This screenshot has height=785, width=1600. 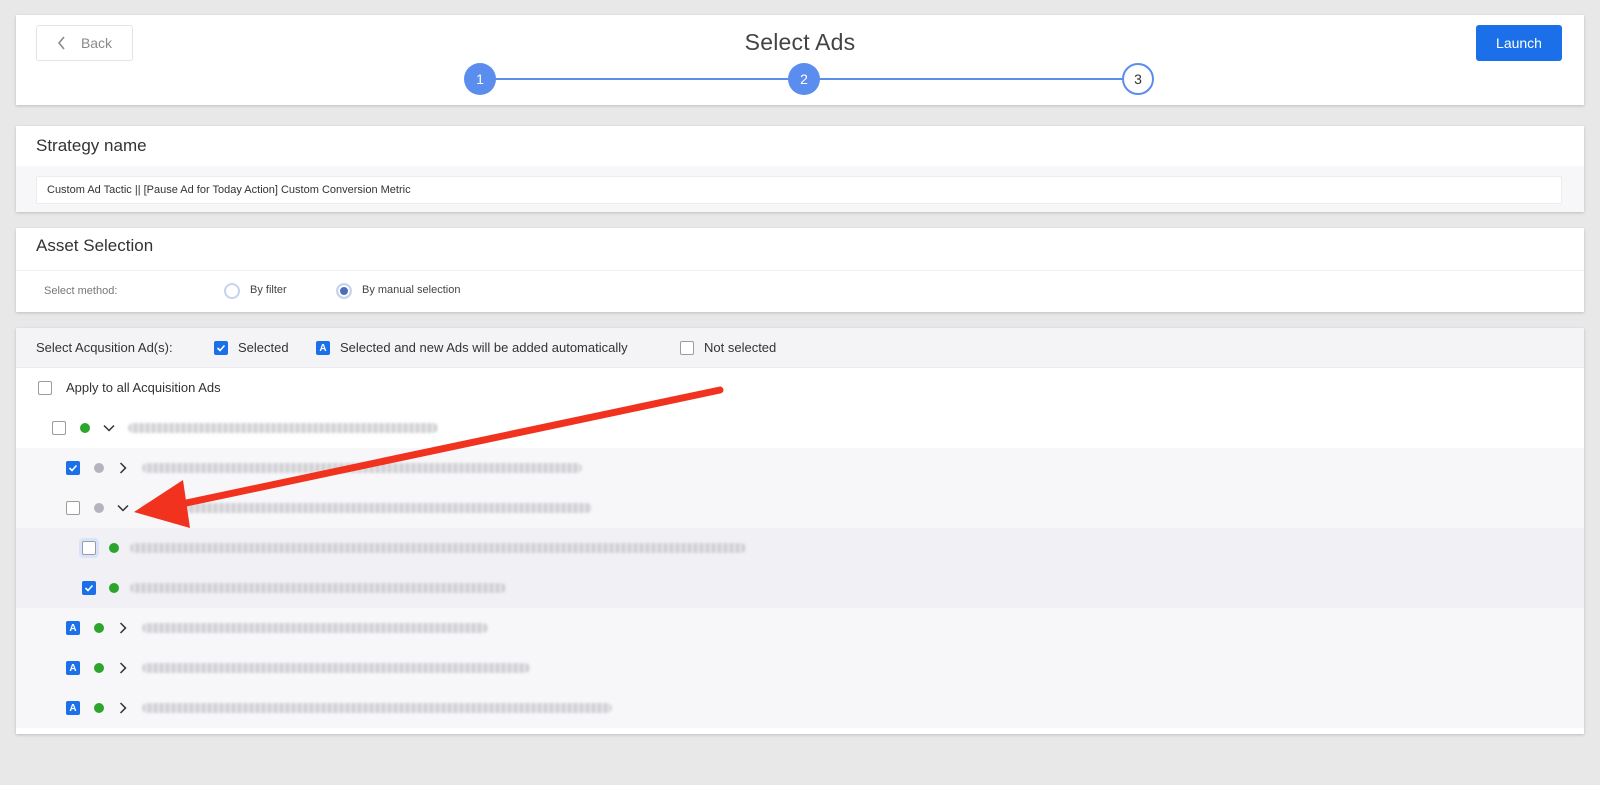 I want to click on stepper: 1 2 3, so click(x=820, y=79).